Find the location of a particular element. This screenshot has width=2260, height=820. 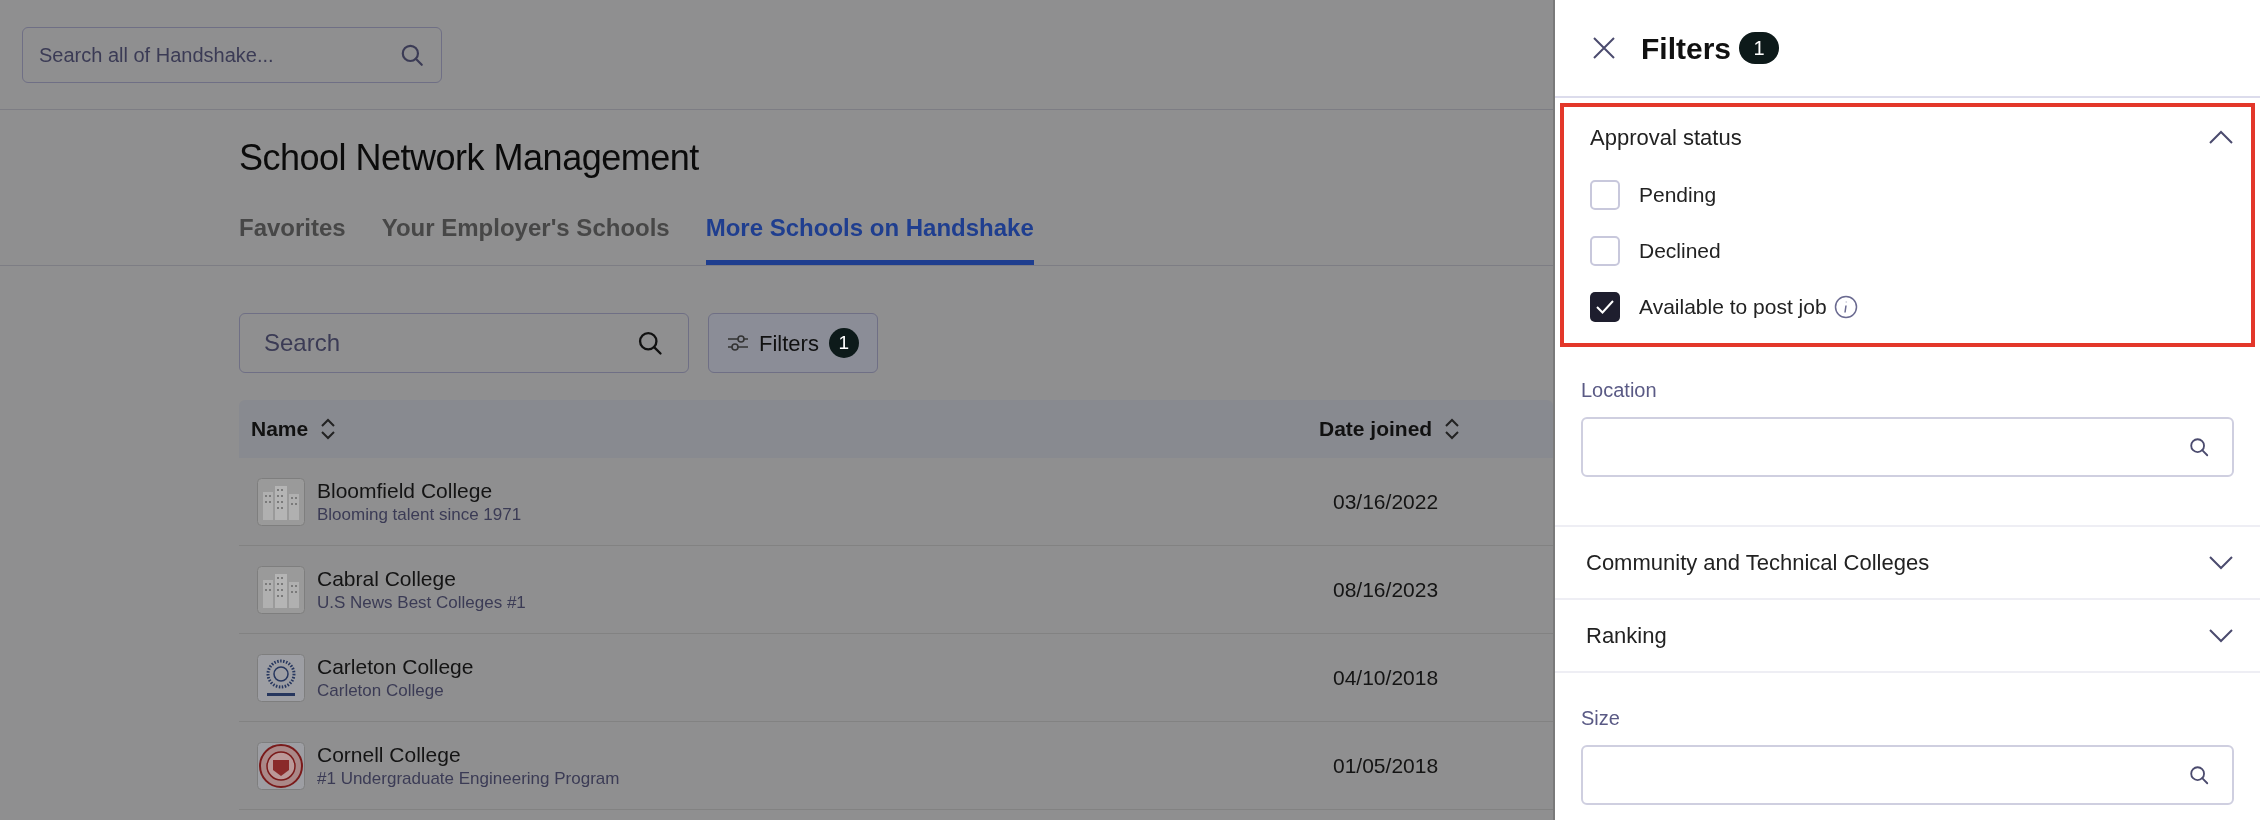

field-label: Location is located at coordinates (1619, 390).